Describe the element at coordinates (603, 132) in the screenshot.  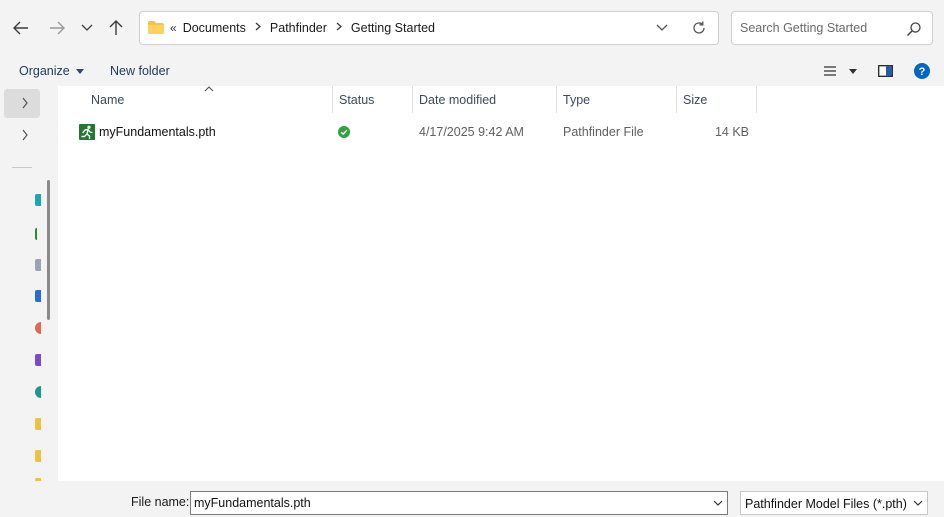
I see `file-type: Pathfinder File` at that location.